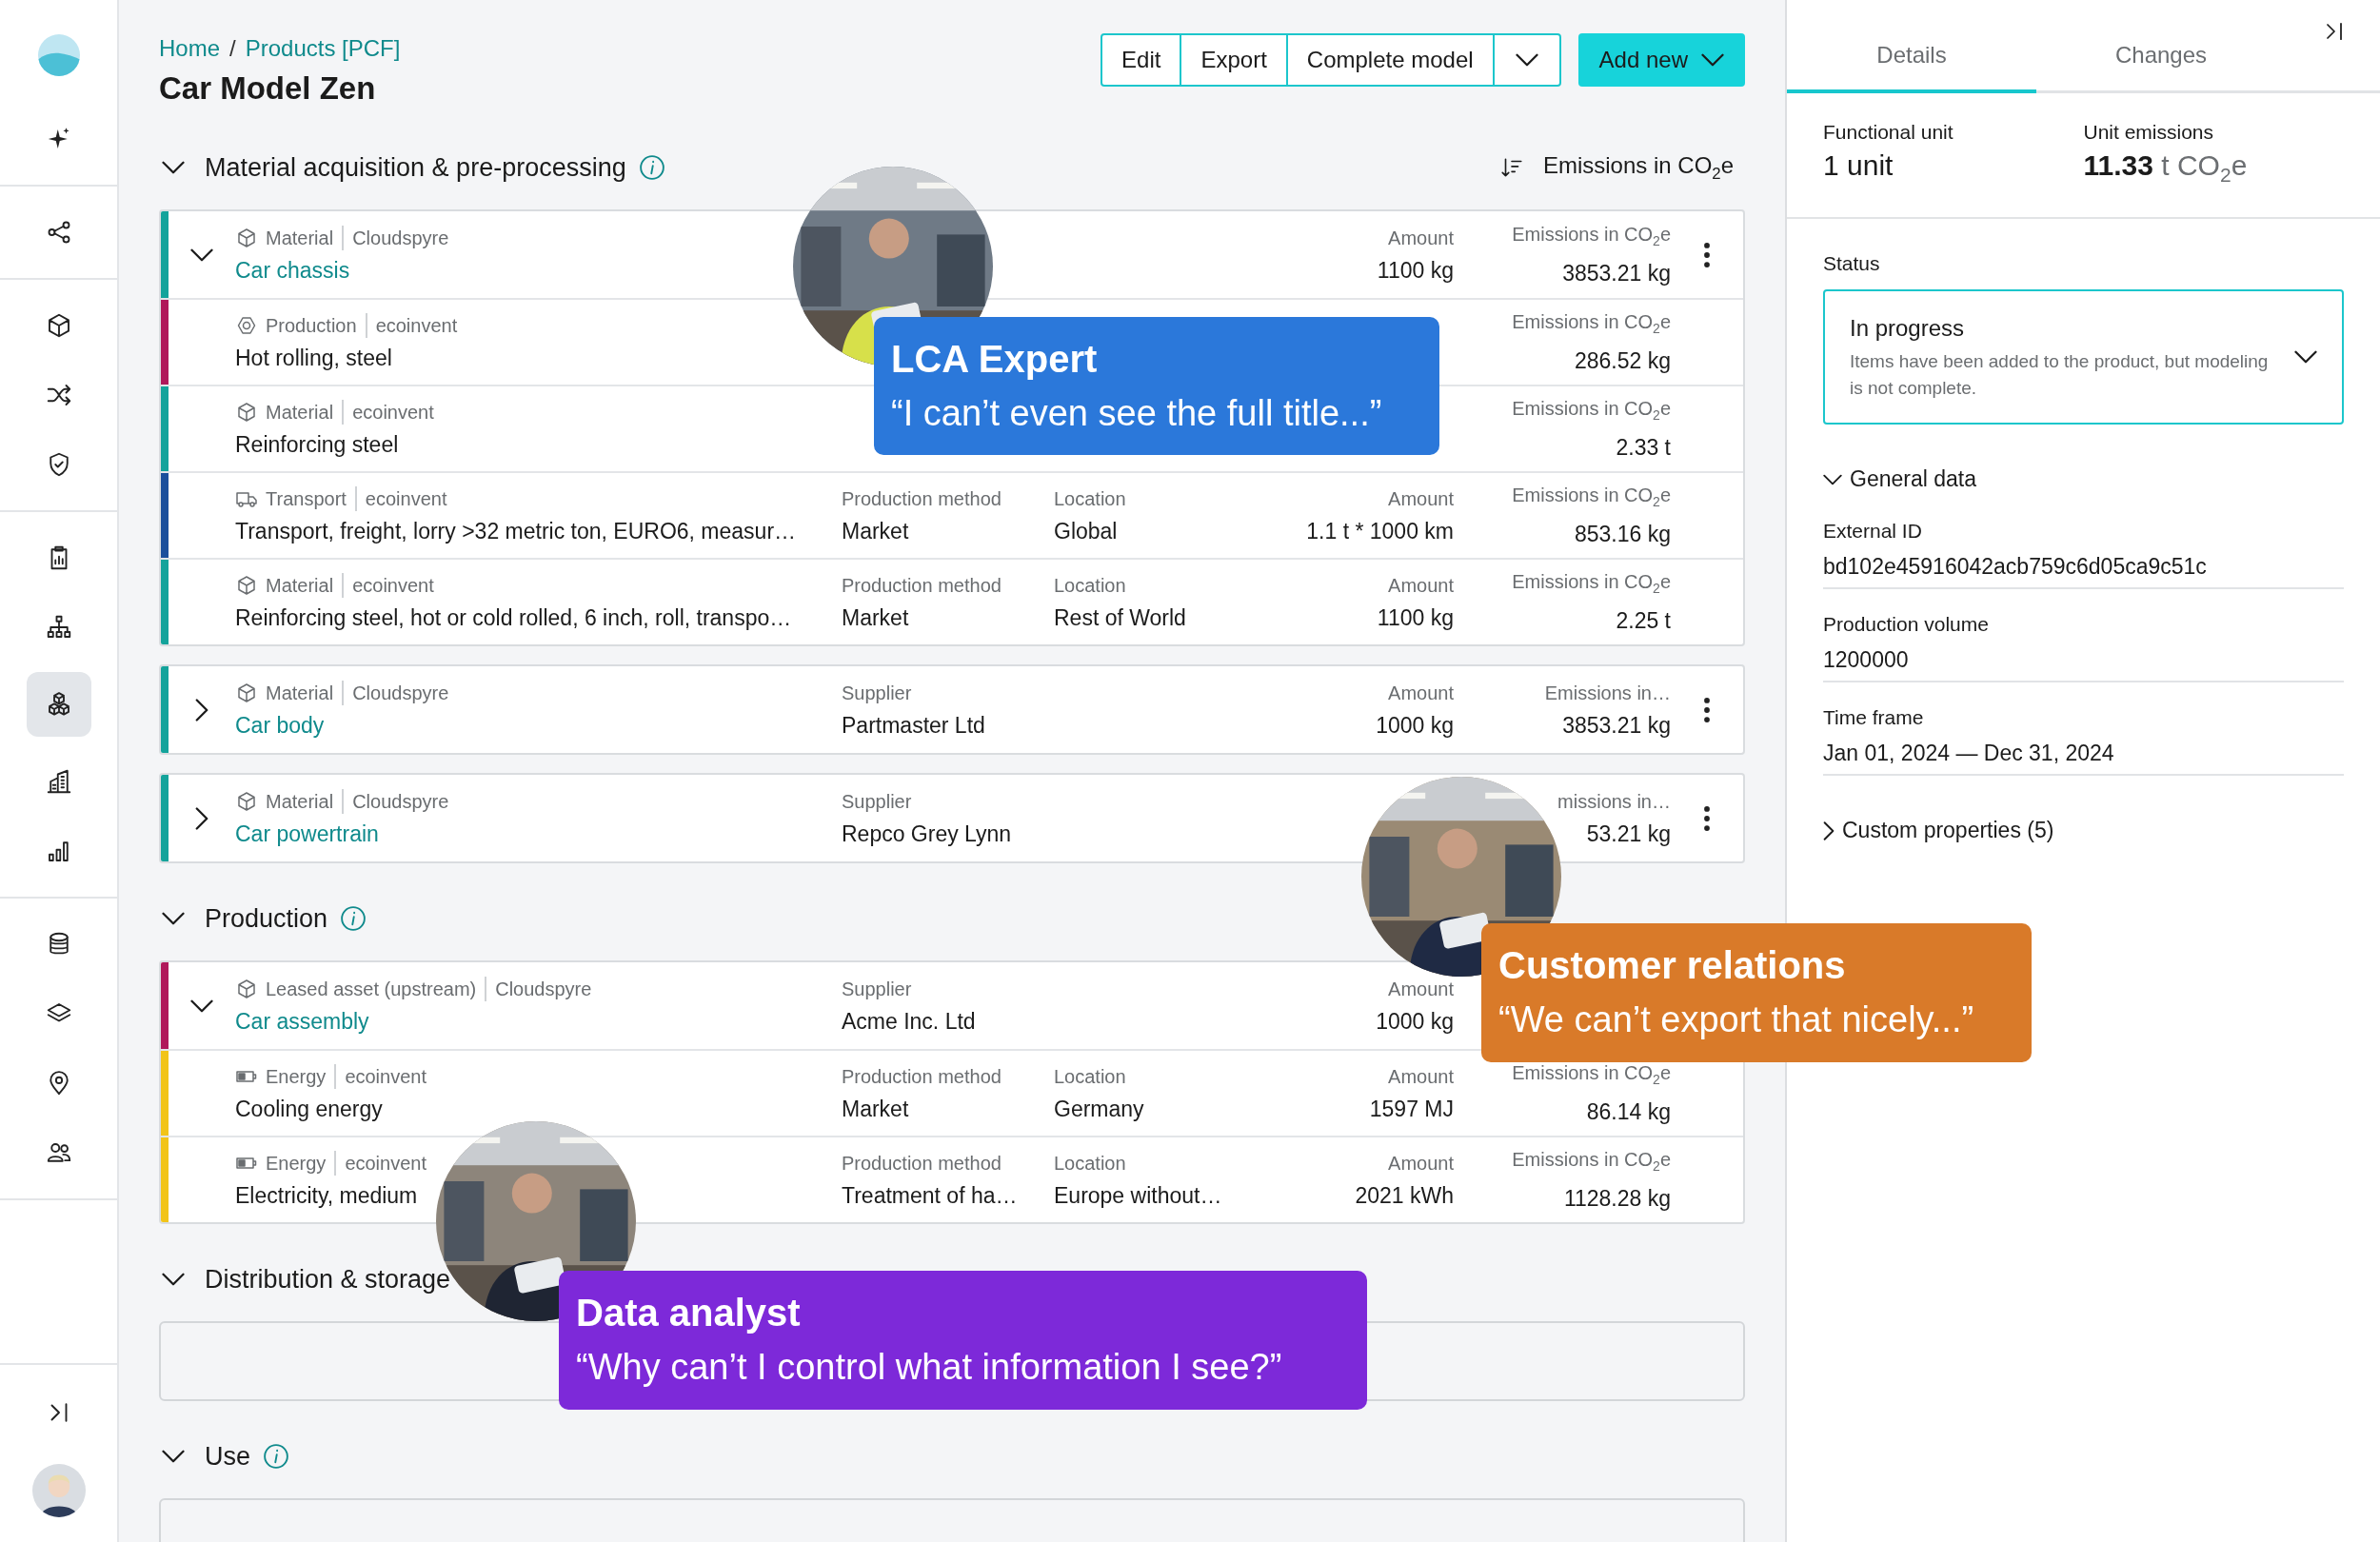  What do you see at coordinates (1391, 60) in the screenshot?
I see `toolbar-button: Complete model` at bounding box center [1391, 60].